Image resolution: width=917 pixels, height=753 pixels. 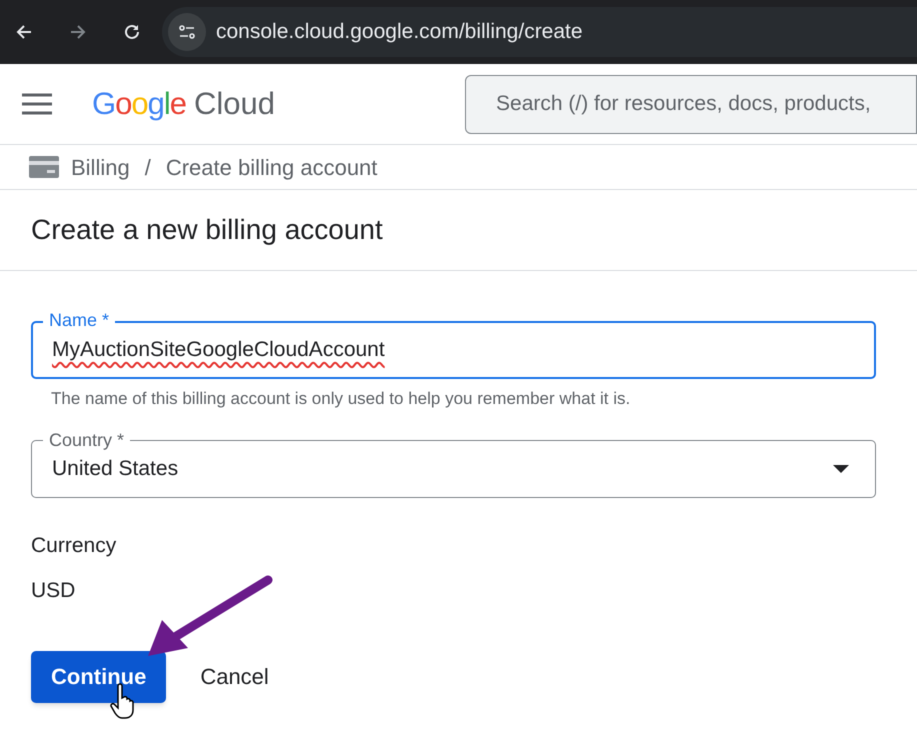 What do you see at coordinates (341, 399) in the screenshot?
I see `helper-text: The name of this billing account is only used to help you remember what it is.` at bounding box center [341, 399].